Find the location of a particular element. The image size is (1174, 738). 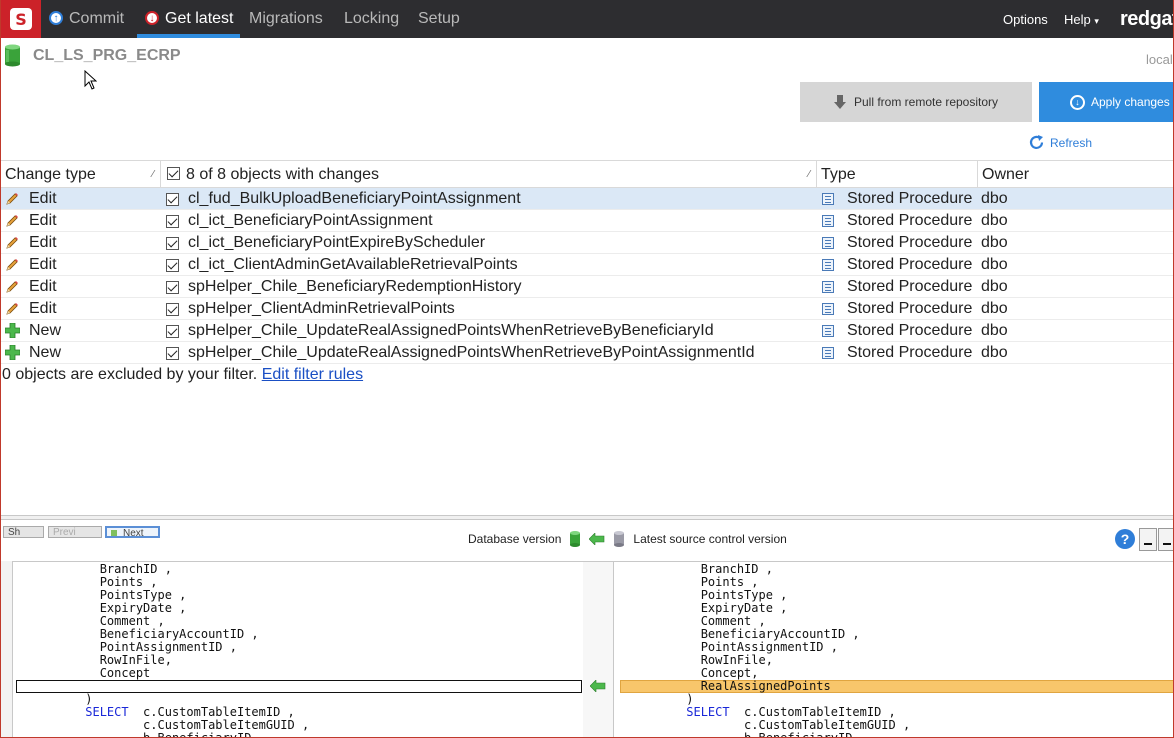

change-type-label: New is located at coordinates (45, 352).